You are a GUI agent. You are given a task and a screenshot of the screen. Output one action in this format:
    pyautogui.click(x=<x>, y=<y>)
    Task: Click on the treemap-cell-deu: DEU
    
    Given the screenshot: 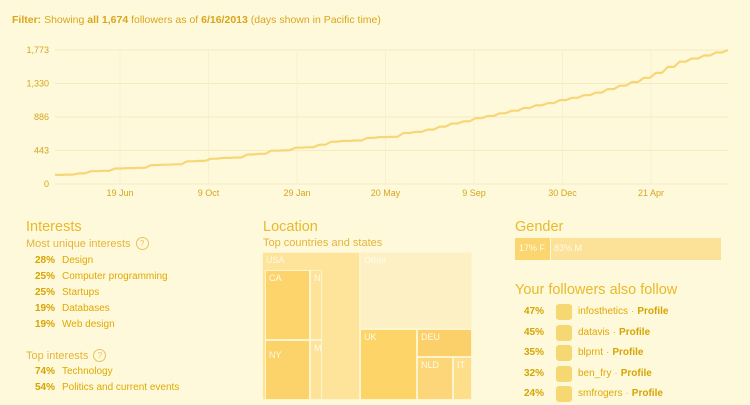 What is the action you would take?
    pyautogui.click(x=444, y=343)
    